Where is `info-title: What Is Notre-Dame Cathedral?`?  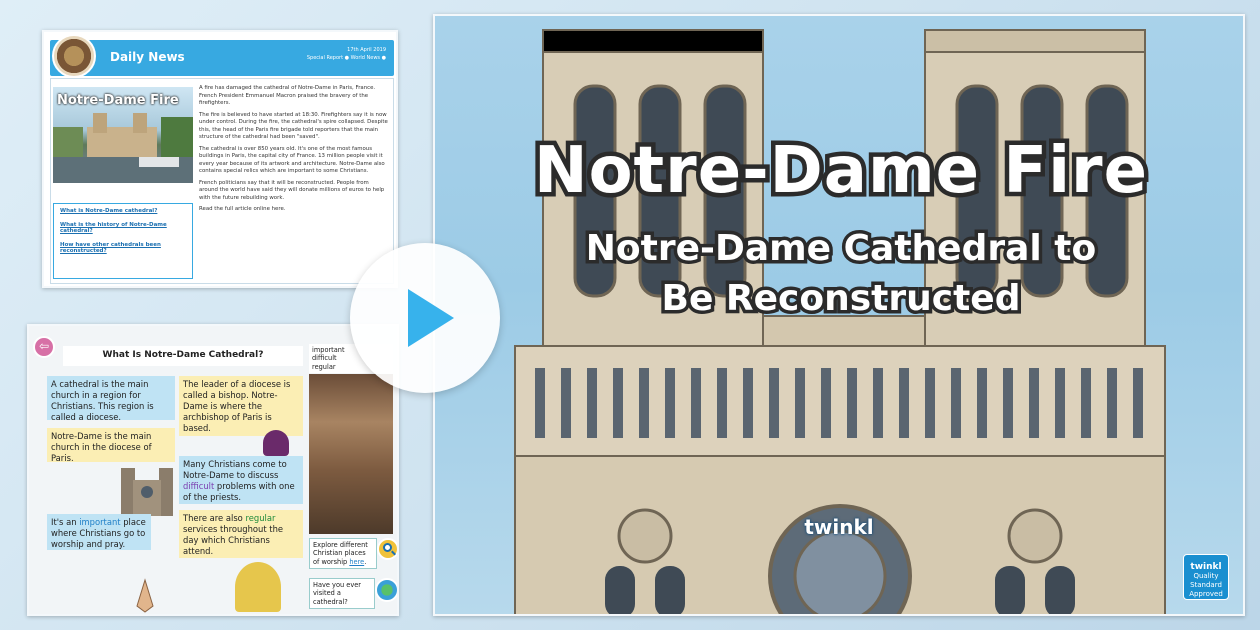 info-title: What Is Notre-Dame Cathedral? is located at coordinates (183, 355).